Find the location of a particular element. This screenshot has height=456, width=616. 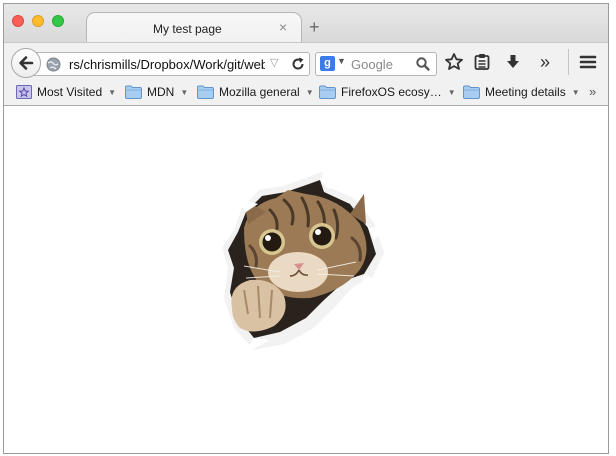

bookmark-label: Most Visited is located at coordinates (70, 92).